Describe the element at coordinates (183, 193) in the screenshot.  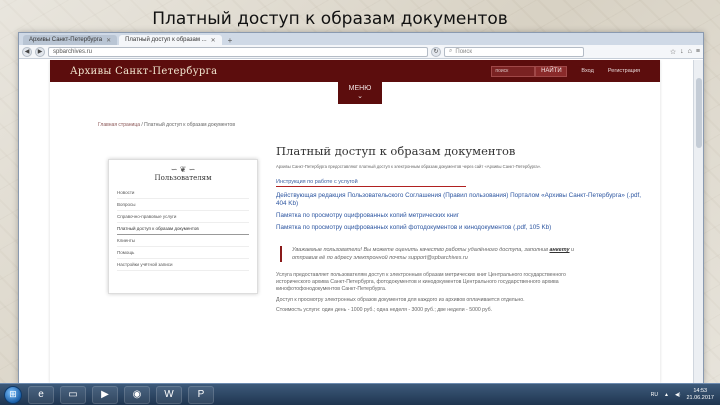
I see `sidebar-item-news: Новости` at that location.